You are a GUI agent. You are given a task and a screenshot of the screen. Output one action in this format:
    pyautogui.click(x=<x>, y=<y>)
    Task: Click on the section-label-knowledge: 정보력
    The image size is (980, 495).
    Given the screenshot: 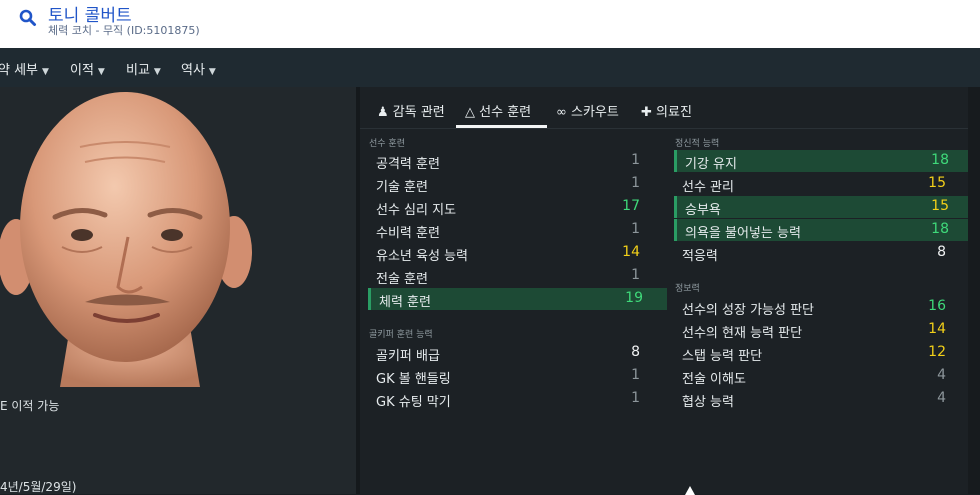 What is the action you would take?
    pyautogui.click(x=687, y=289)
    